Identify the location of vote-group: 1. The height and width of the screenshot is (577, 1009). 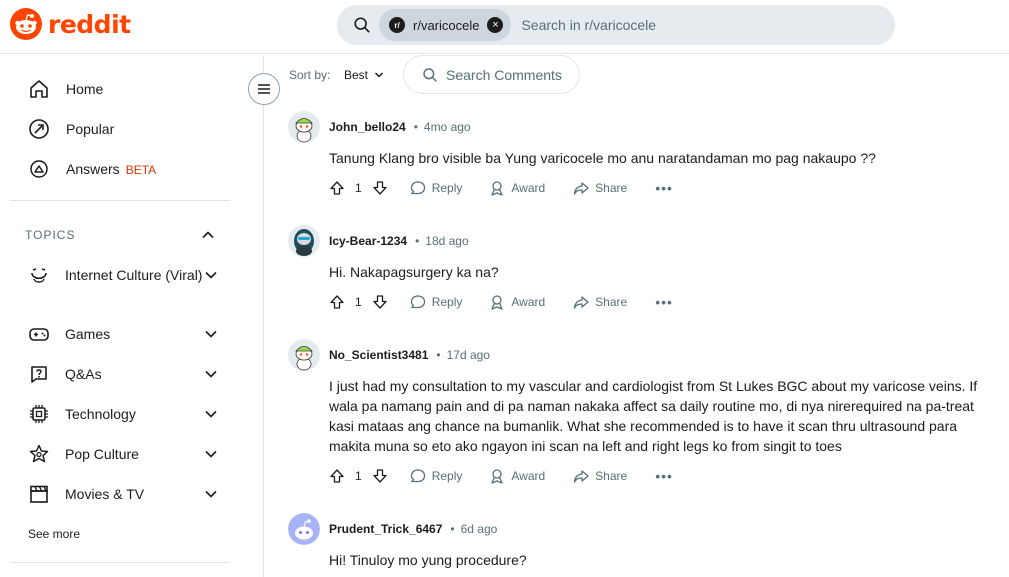
(358, 188).